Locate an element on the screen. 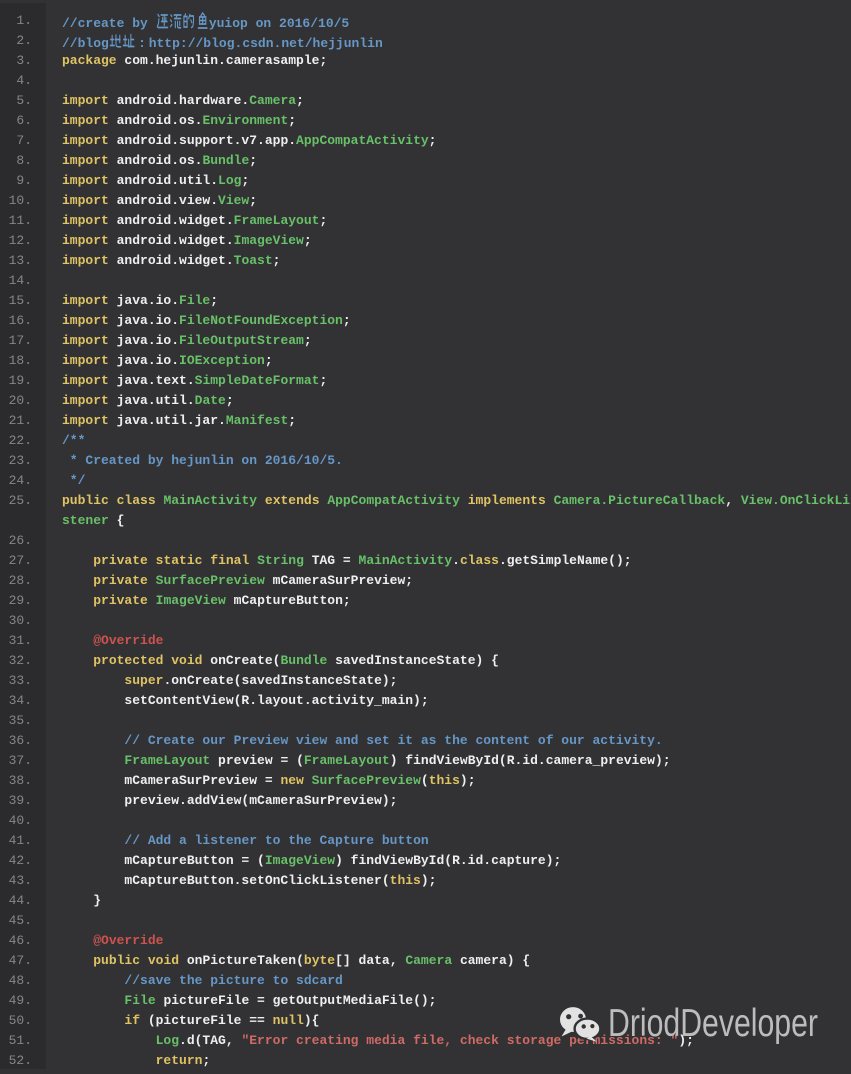 This screenshot has height=1074, width=851. svg-text: DriodDeveloper is located at coordinates (713, 1023).